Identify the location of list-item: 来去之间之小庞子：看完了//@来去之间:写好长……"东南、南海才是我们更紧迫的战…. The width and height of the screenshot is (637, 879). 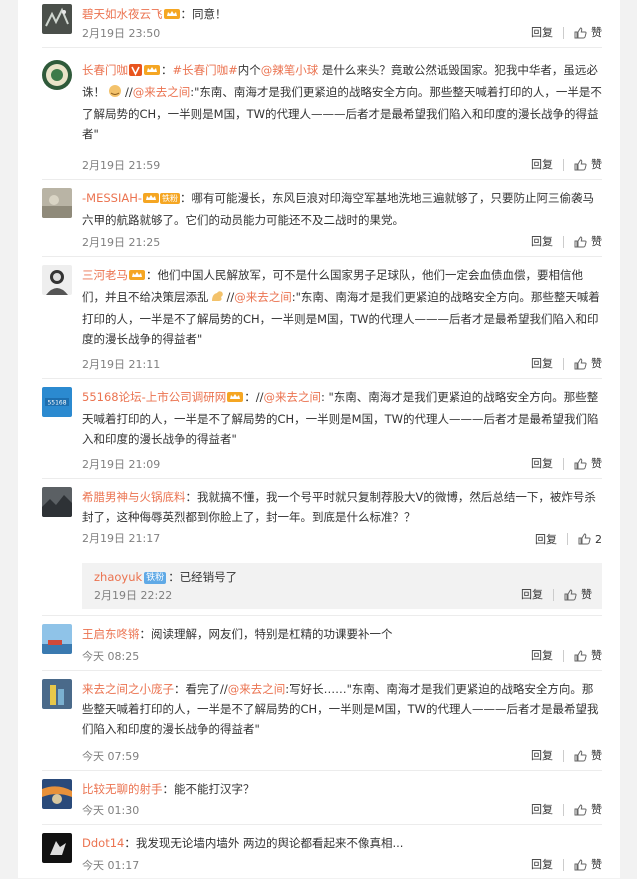
(322, 721).